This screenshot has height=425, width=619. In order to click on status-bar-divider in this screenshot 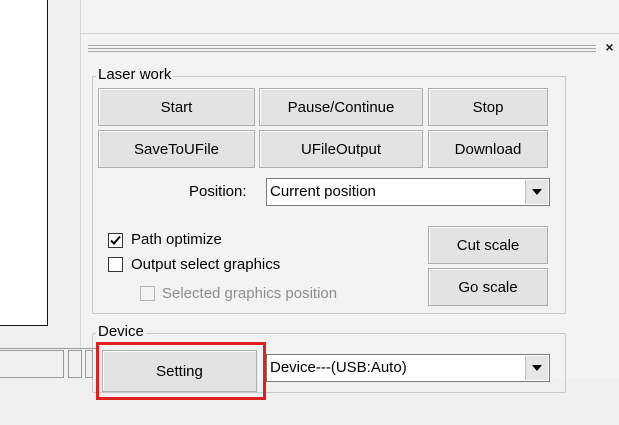, I will do `click(48, 348)`.